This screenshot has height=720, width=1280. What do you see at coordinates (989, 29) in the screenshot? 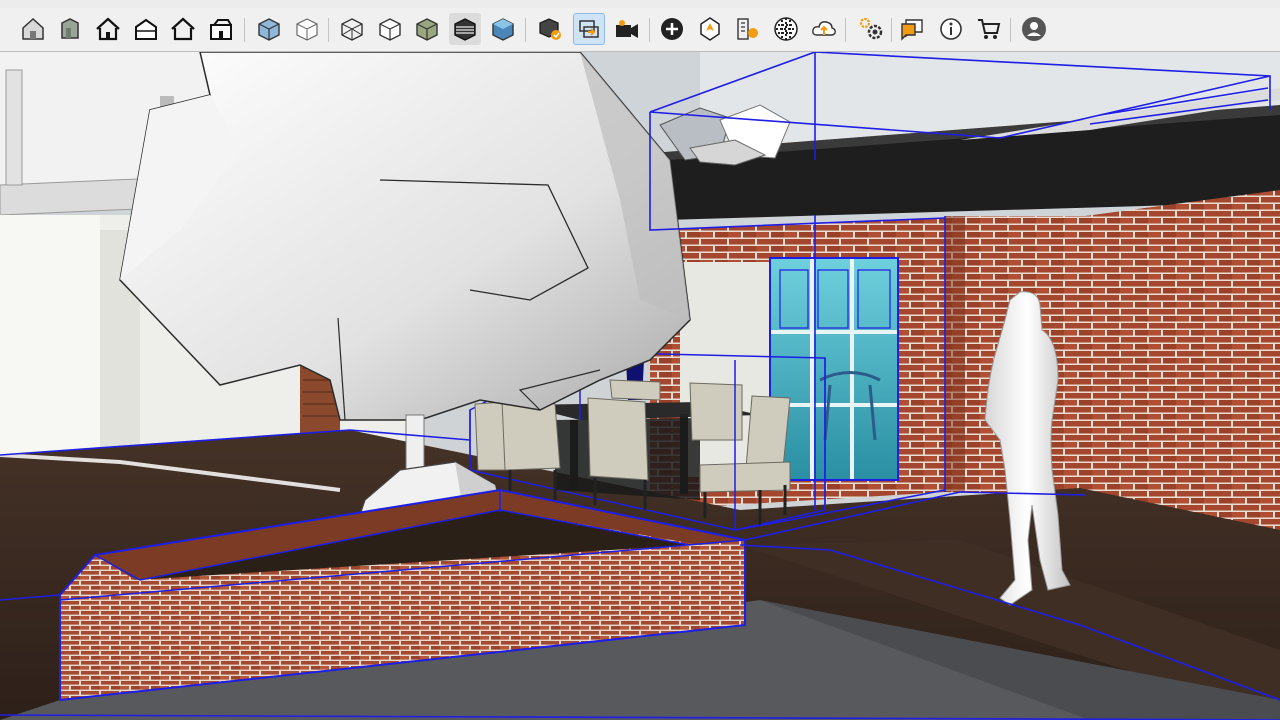
I see `cart-icon` at bounding box center [989, 29].